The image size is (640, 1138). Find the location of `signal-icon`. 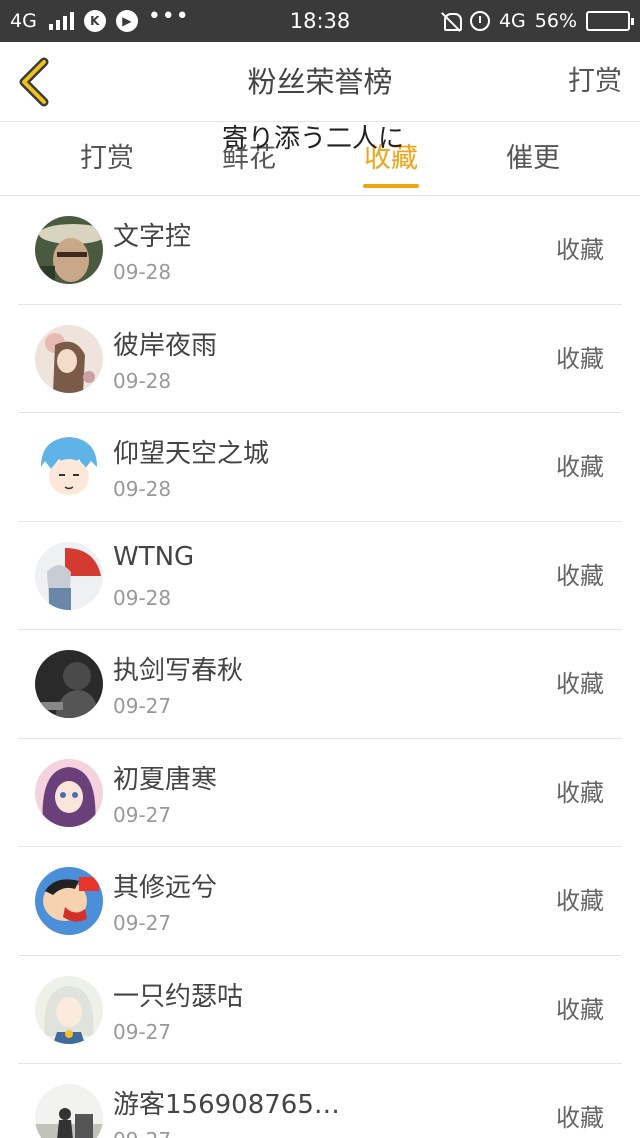

signal-icon is located at coordinates (61, 21).